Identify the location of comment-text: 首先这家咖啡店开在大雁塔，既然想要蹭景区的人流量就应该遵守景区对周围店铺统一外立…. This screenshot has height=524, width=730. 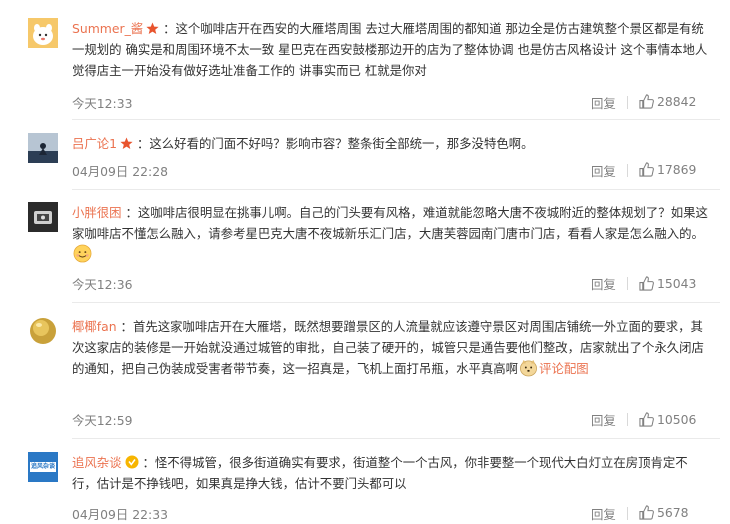
(388, 347).